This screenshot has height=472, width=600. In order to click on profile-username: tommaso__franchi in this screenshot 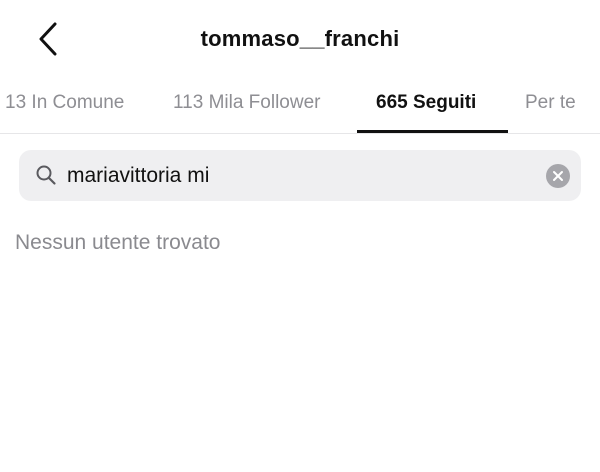, I will do `click(300, 38)`.